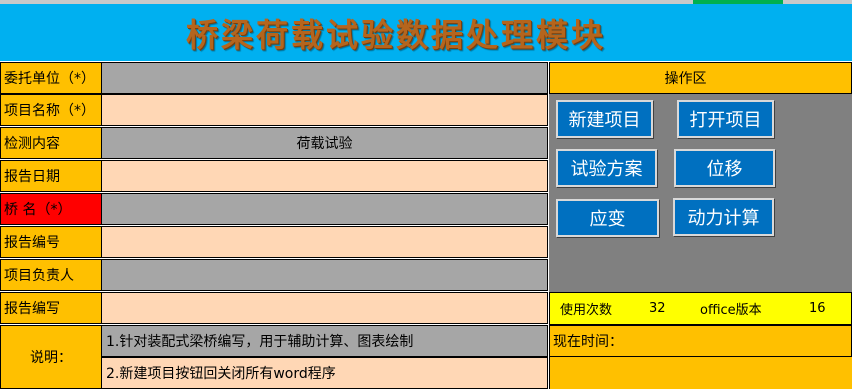 The height and width of the screenshot is (389, 852). I want to click on label-client: 委托单位（*）, so click(51, 78).